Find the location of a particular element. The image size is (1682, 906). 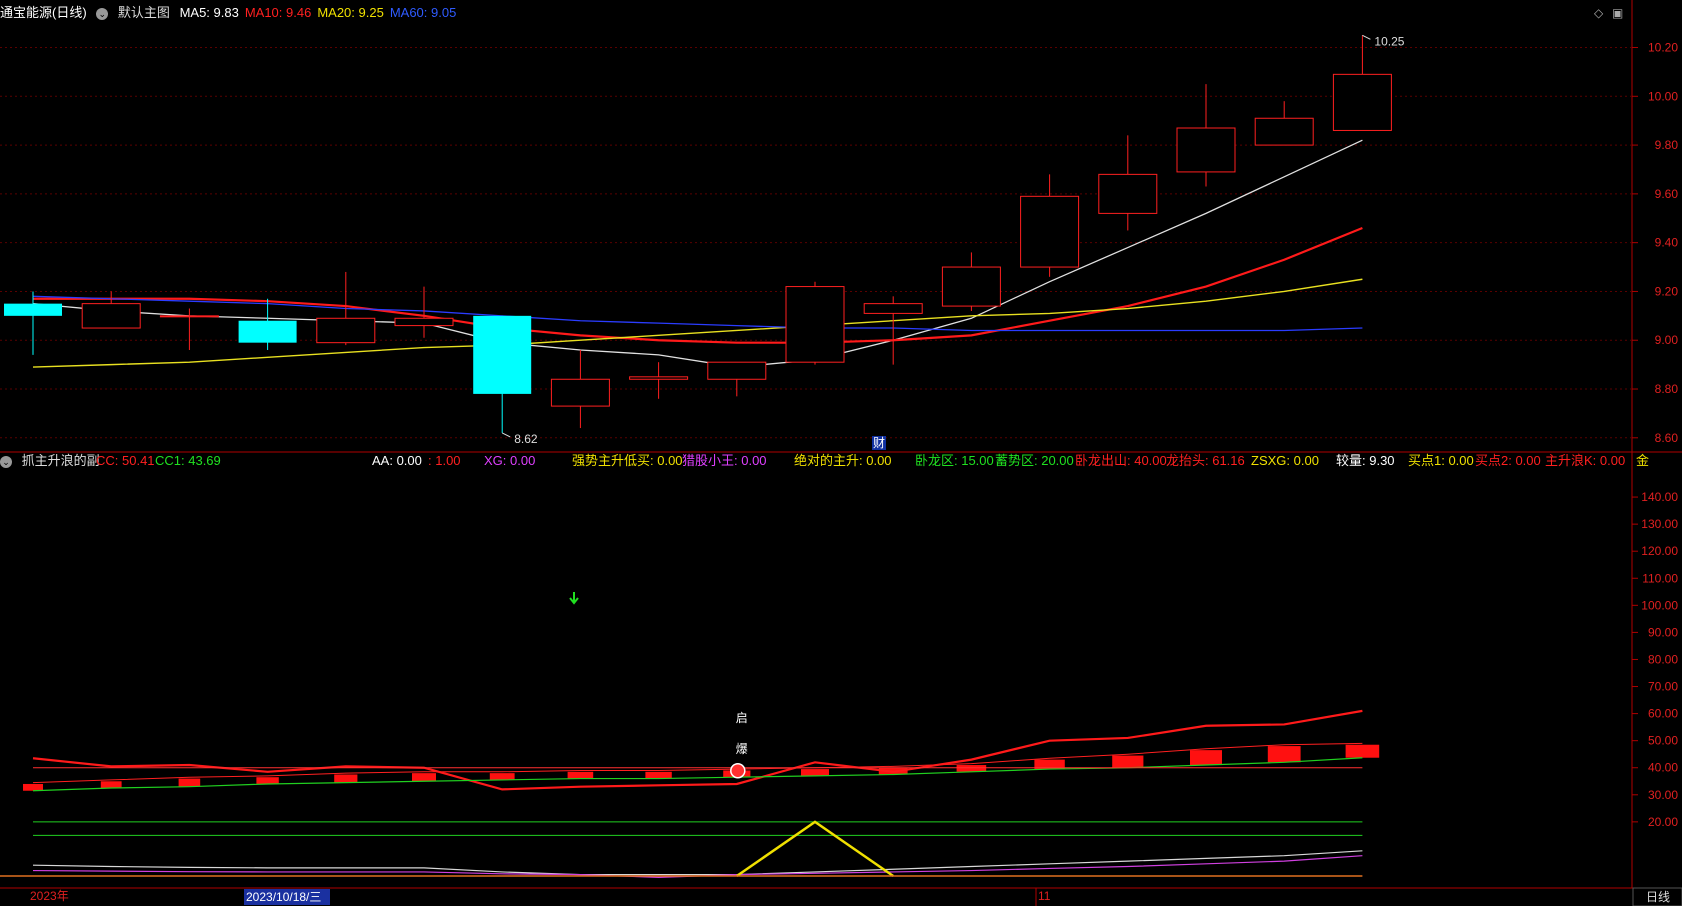

ma-line-ma60 is located at coordinates (697, 313).